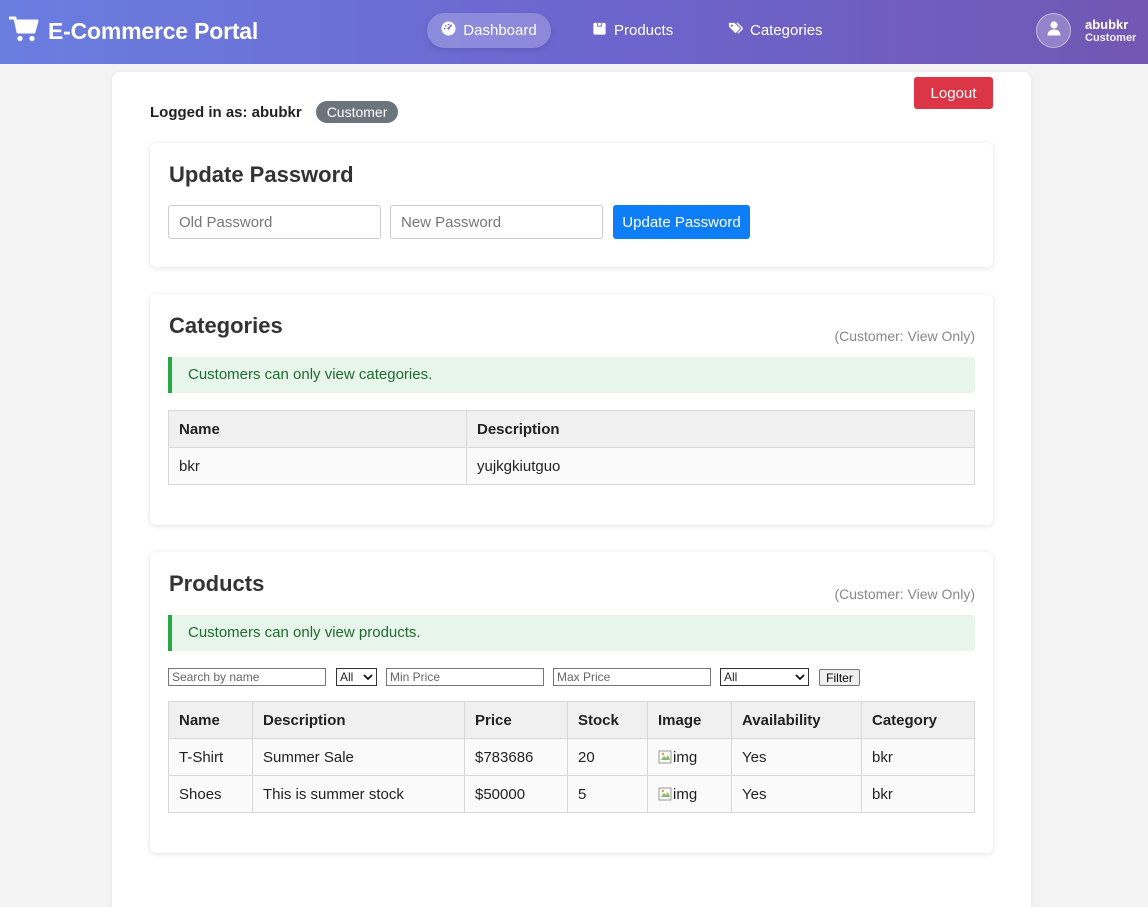  I want to click on availability-filter-value: All, so click(731, 677).